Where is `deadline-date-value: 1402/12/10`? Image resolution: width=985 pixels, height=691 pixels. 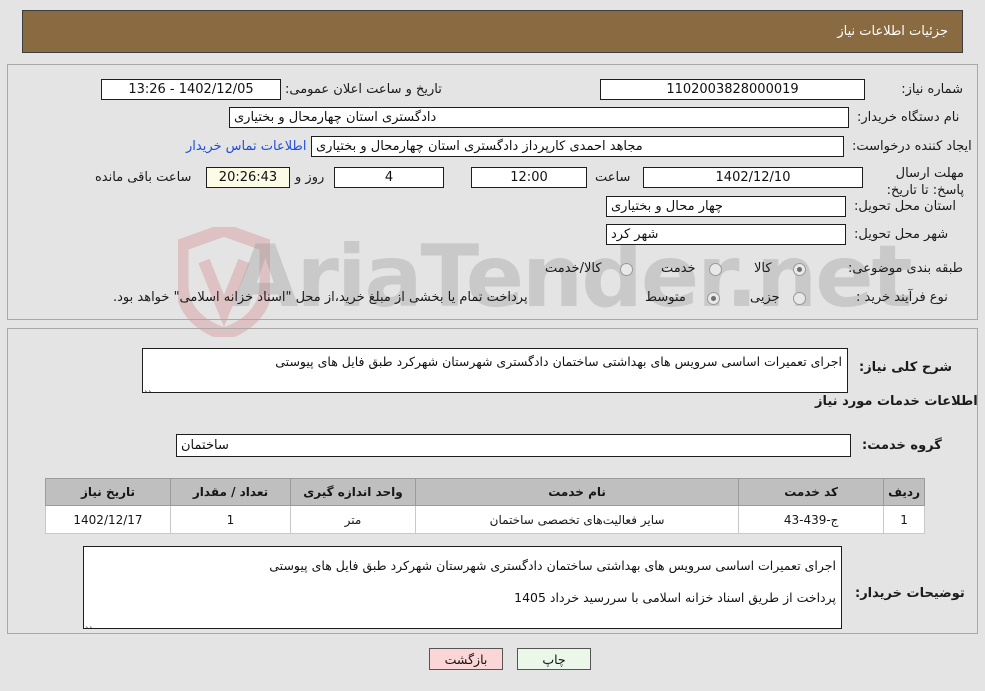 deadline-date-value: 1402/12/10 is located at coordinates (753, 177).